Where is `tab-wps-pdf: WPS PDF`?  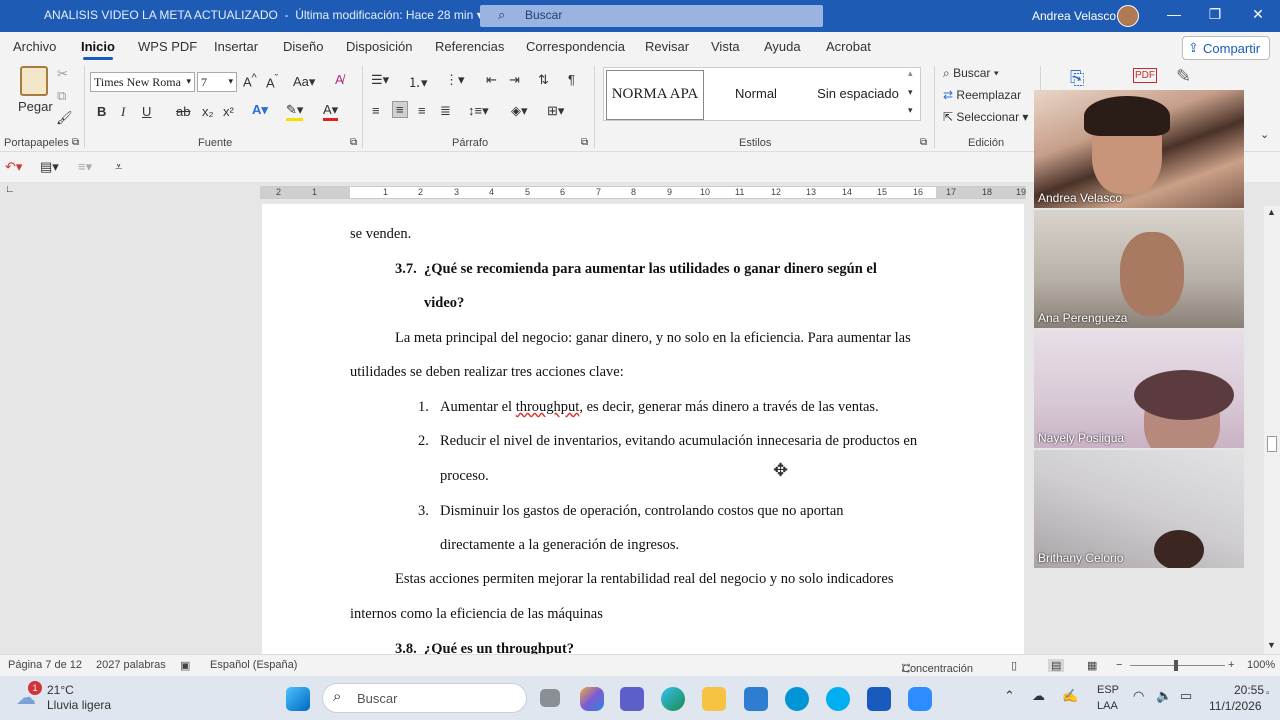 tab-wps-pdf: WPS PDF is located at coordinates (167, 46).